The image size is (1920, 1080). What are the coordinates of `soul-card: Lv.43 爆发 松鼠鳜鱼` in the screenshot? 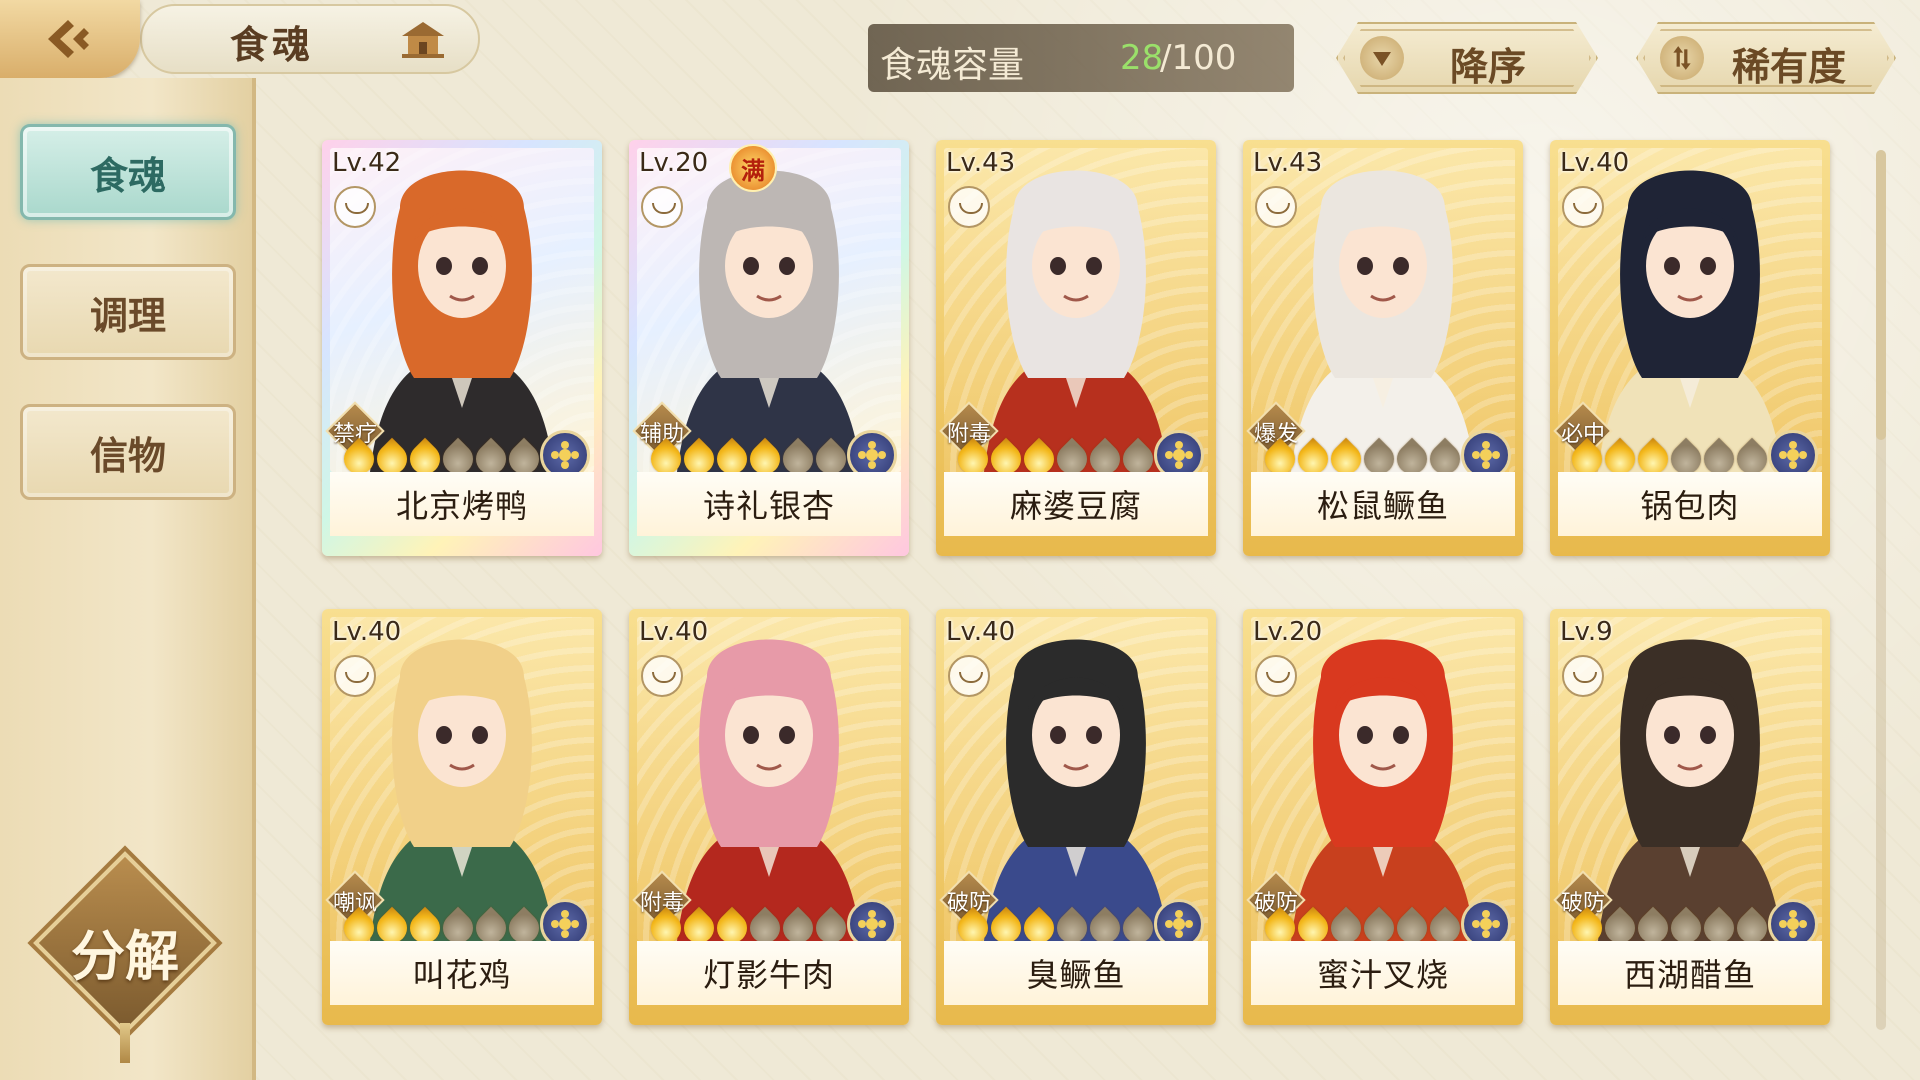 It's located at (1383, 348).